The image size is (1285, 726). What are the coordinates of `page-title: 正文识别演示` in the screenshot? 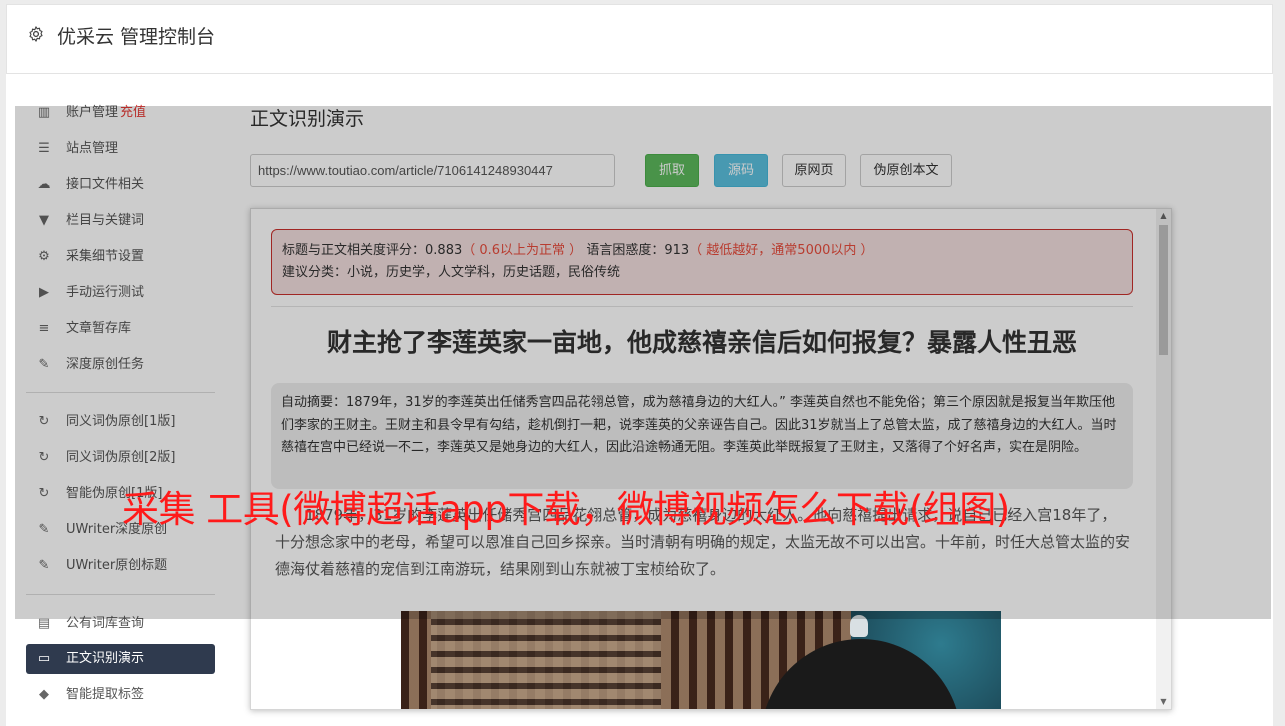 It's located at (307, 119).